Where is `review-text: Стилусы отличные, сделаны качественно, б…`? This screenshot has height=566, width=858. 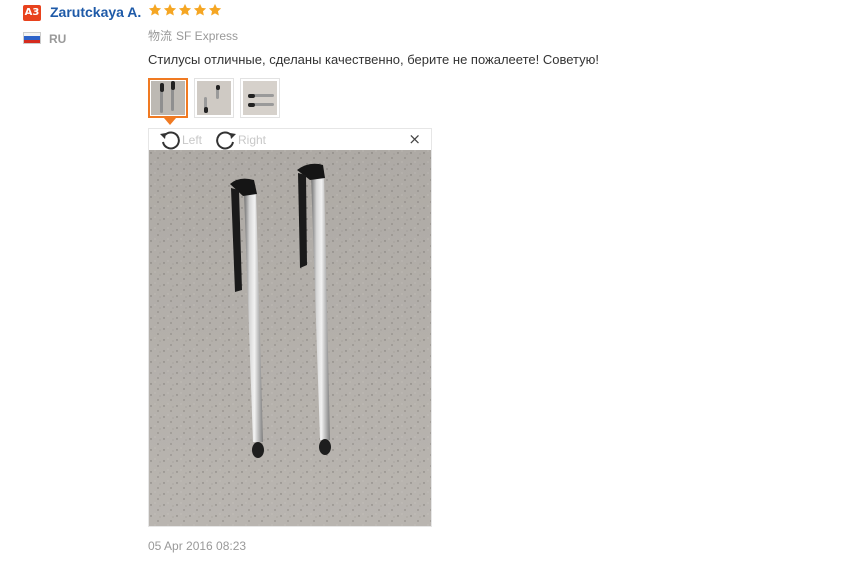
review-text: Стилусы отличные, сделаны качественно, б… is located at coordinates (373, 59).